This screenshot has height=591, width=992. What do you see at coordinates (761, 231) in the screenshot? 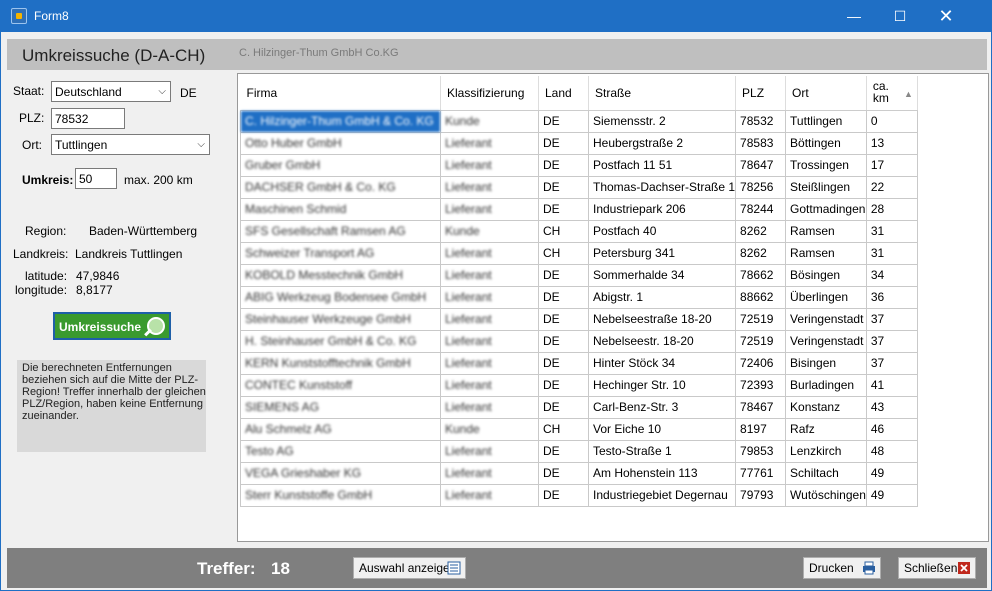
I see `cell-plz: 8262` at bounding box center [761, 231].